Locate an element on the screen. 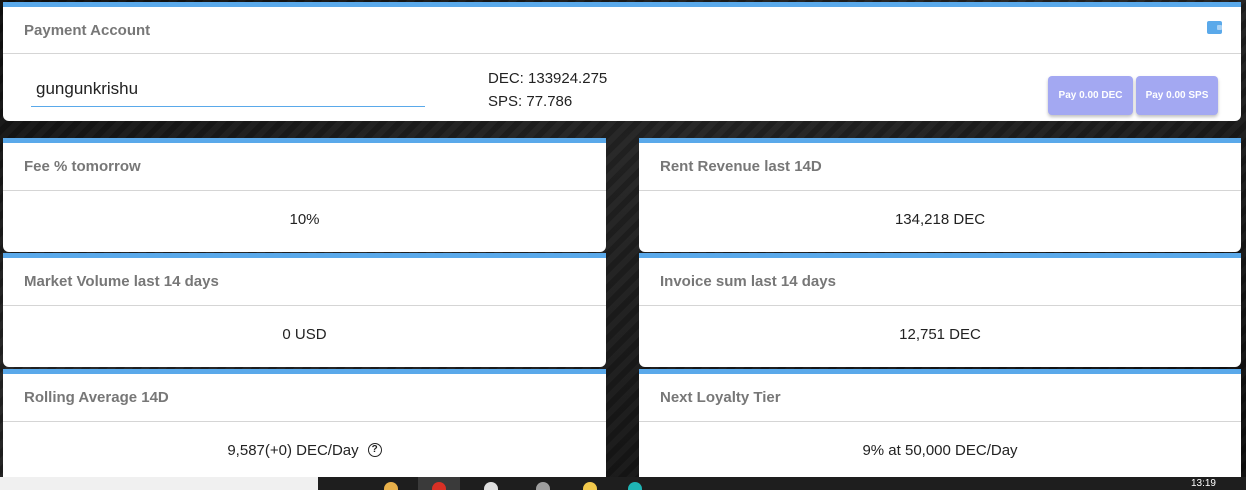  fee-card: Fee % tomorrow 10% is located at coordinates (304, 195).